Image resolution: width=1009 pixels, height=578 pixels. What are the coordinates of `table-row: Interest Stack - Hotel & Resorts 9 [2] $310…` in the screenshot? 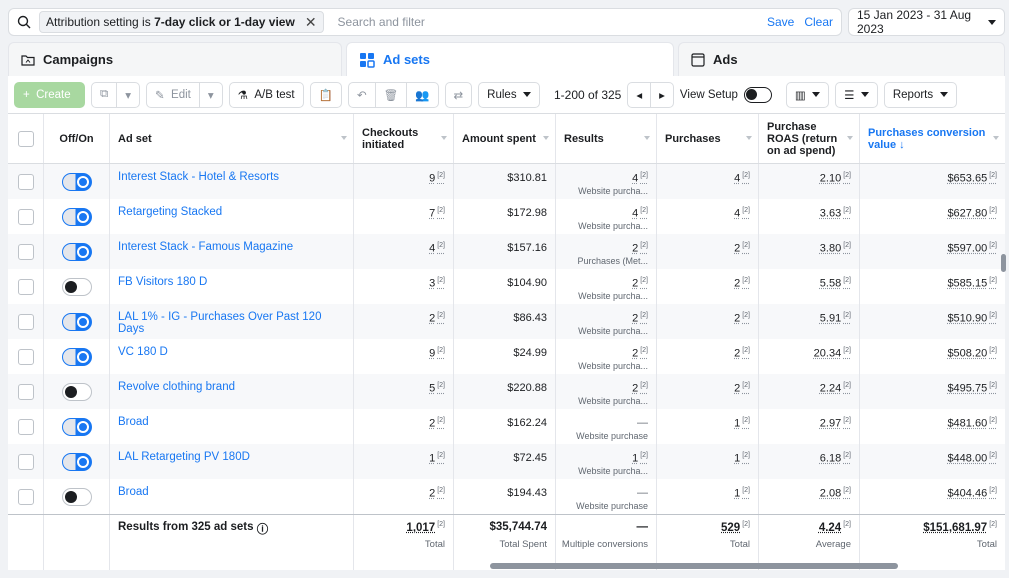 It's located at (506, 181).